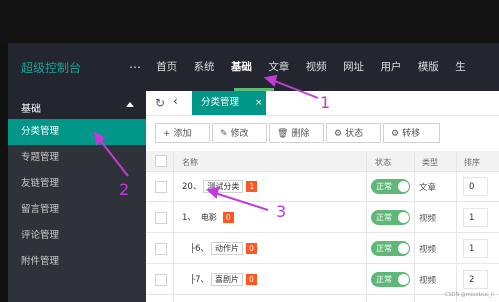  What do you see at coordinates (411, 133) in the screenshot?
I see `transfer-button: ⚙ 转移` at bounding box center [411, 133].